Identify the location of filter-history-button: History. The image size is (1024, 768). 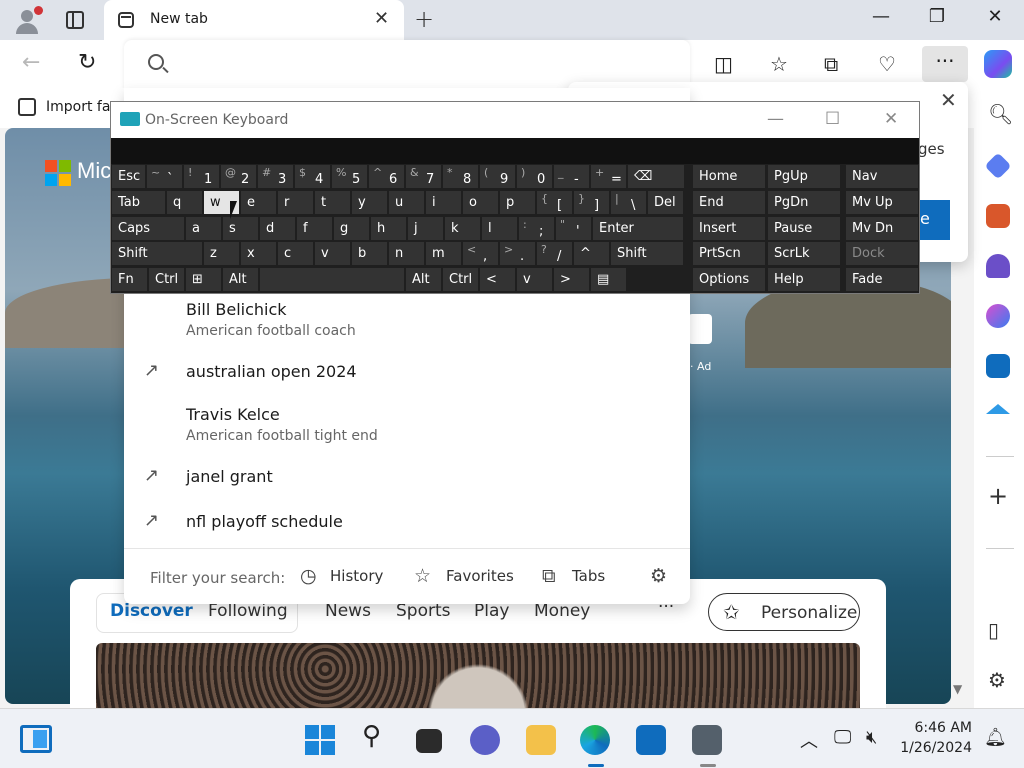
(356, 576).